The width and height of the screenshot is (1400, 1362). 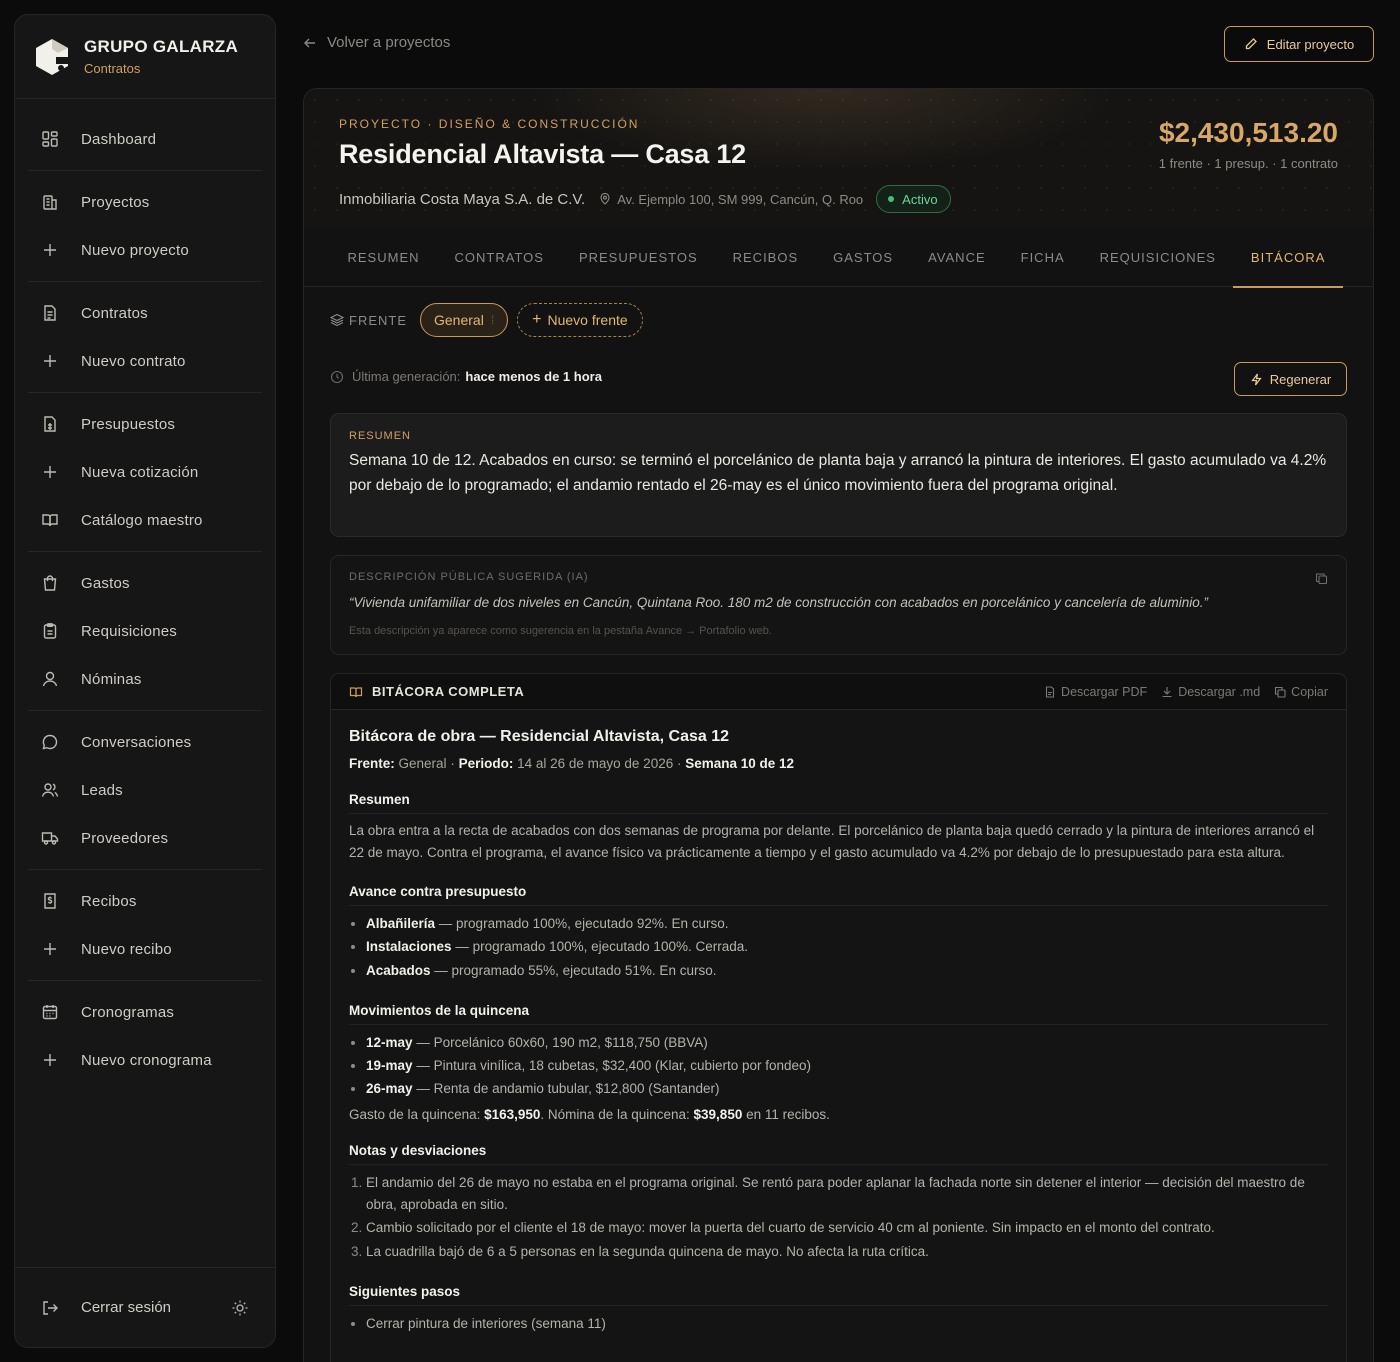 I want to click on users-icon, so click(x=50, y=790).